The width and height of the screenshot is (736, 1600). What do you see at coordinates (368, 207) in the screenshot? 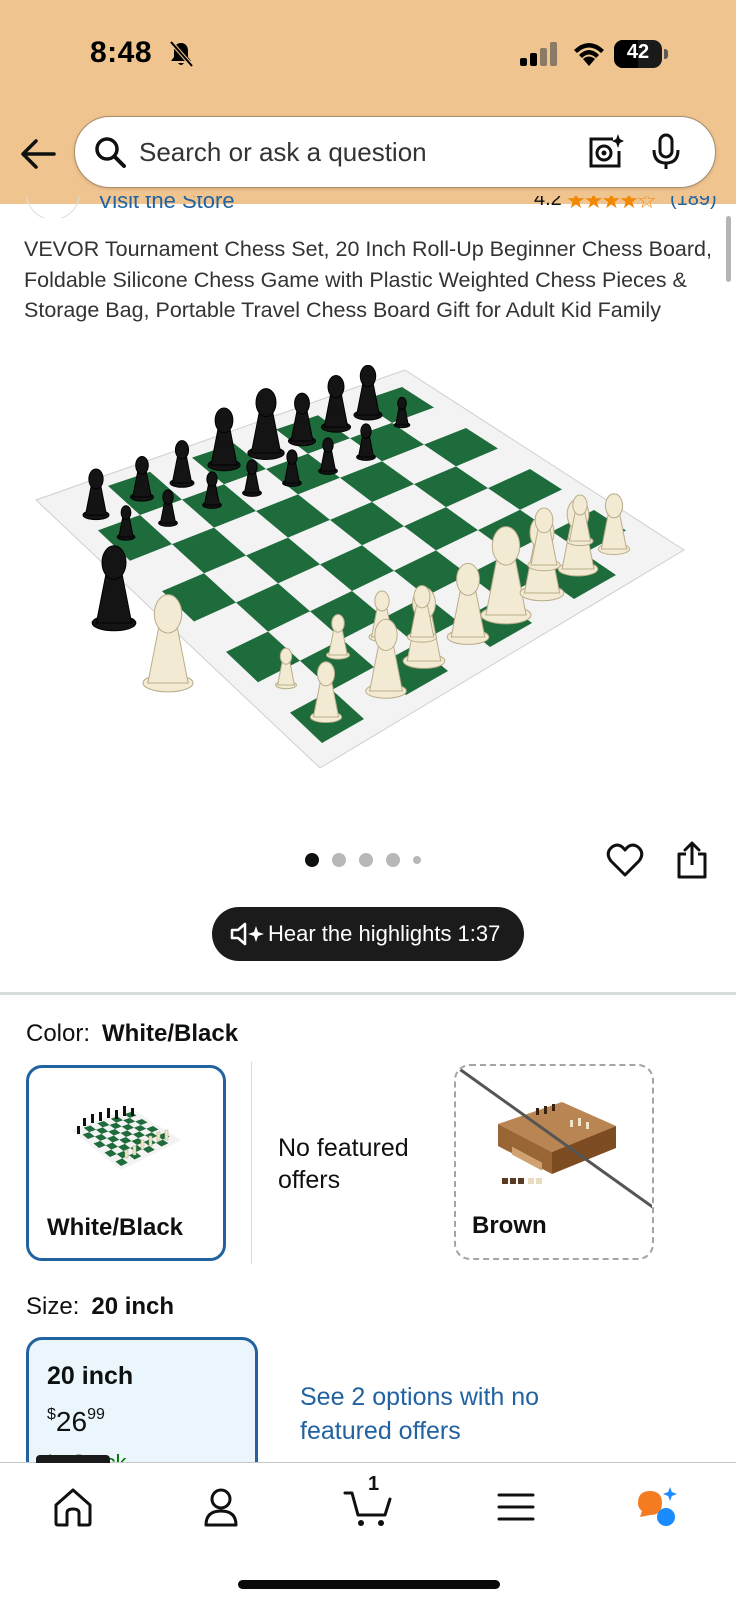
I see `store-row: Visit the Store 4.2 ★★★★☆ (189)` at bounding box center [368, 207].